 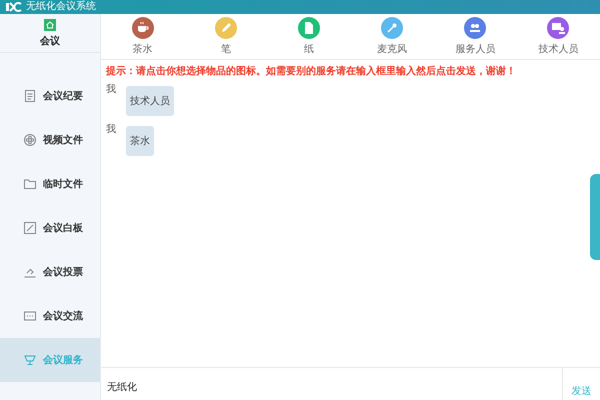 I want to click on service-item: 服务人员, so click(x=475, y=36).